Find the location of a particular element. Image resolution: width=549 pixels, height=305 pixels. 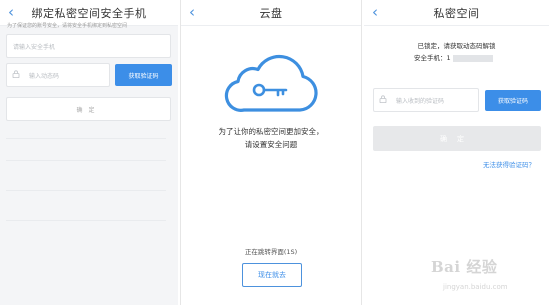

security-message: 为了让你的私密空间更加安全， 请设置安全问题 is located at coordinates (271, 138).